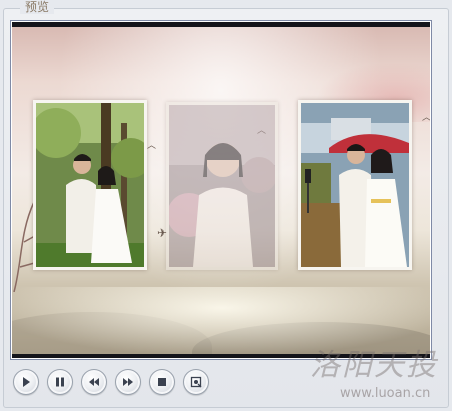 Image resolution: width=452 pixels, height=411 pixels. Describe the element at coordinates (374, 365) in the screenshot. I see `watermark-logo: 洛阳天投` at that location.